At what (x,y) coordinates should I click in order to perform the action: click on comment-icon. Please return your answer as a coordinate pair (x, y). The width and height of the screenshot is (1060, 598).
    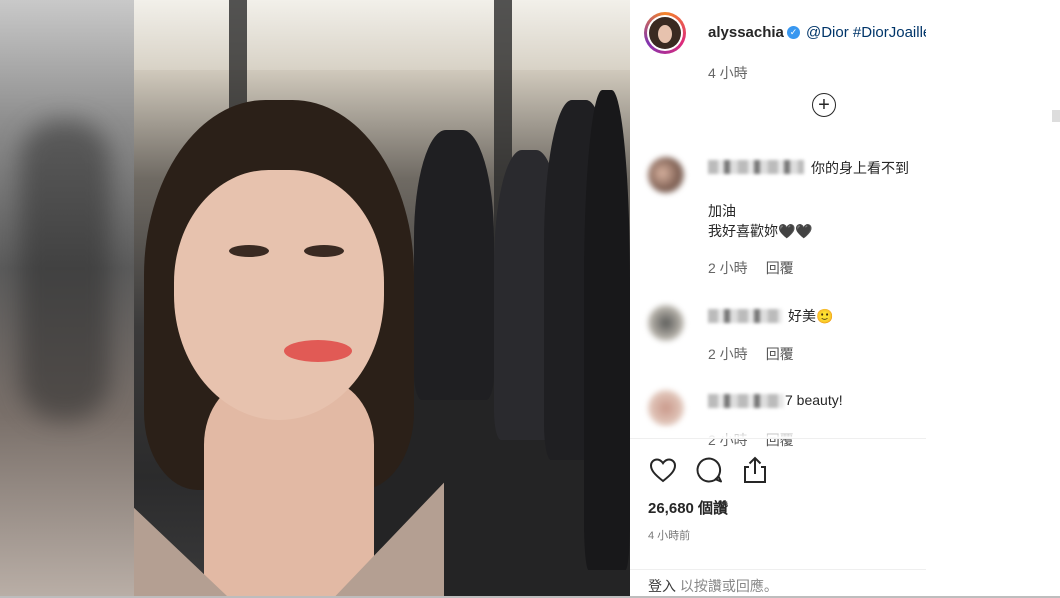
    Looking at the image, I should click on (709, 470).